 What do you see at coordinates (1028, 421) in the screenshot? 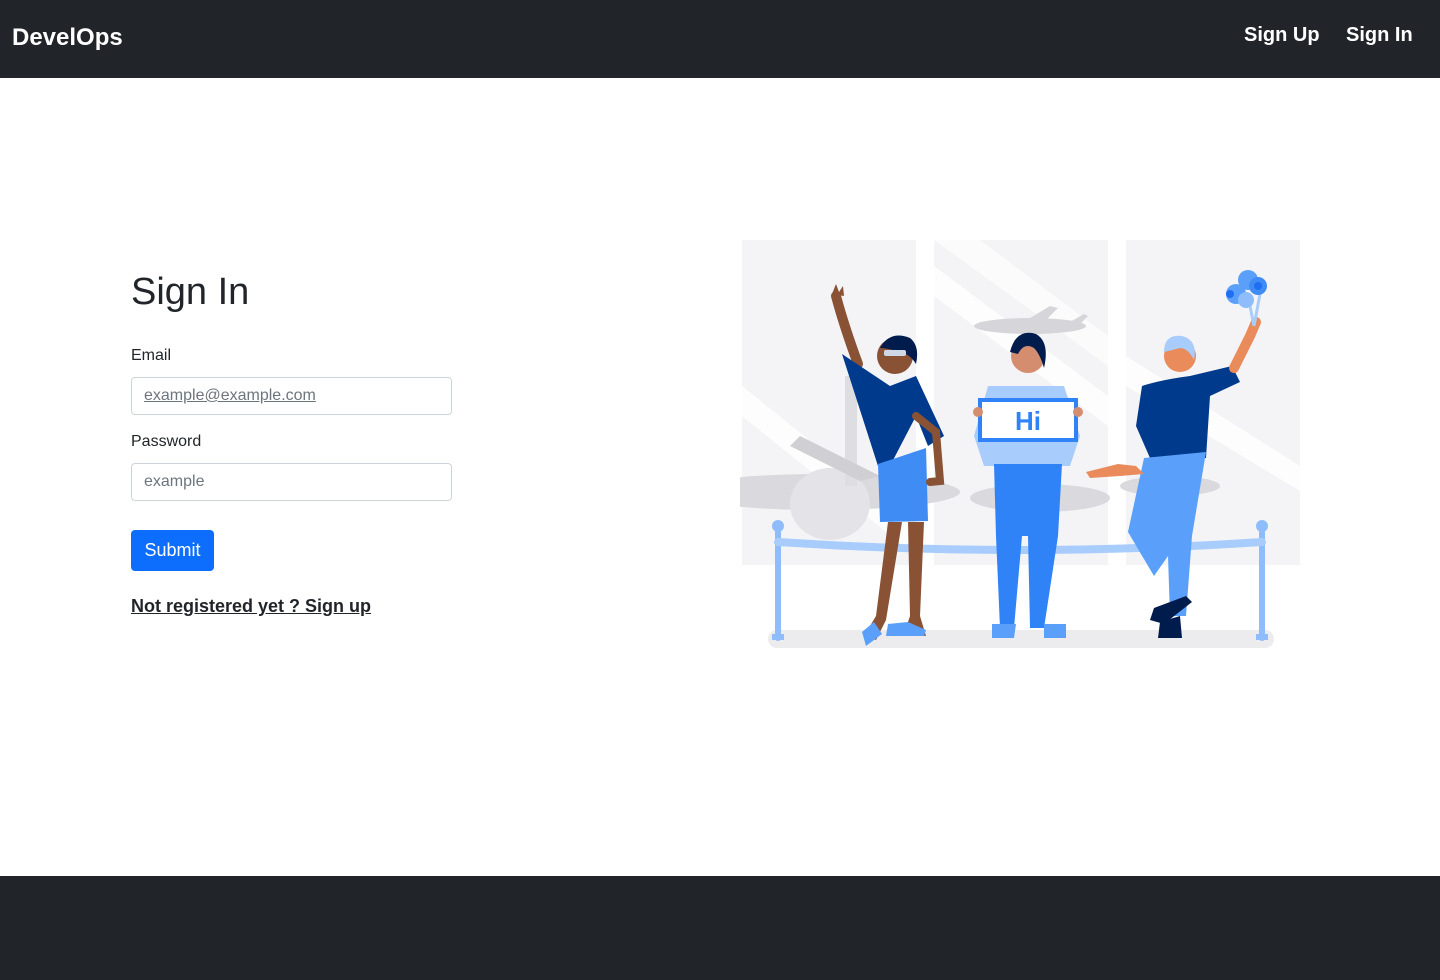
I see `hi-sign-text: Hi` at bounding box center [1028, 421].